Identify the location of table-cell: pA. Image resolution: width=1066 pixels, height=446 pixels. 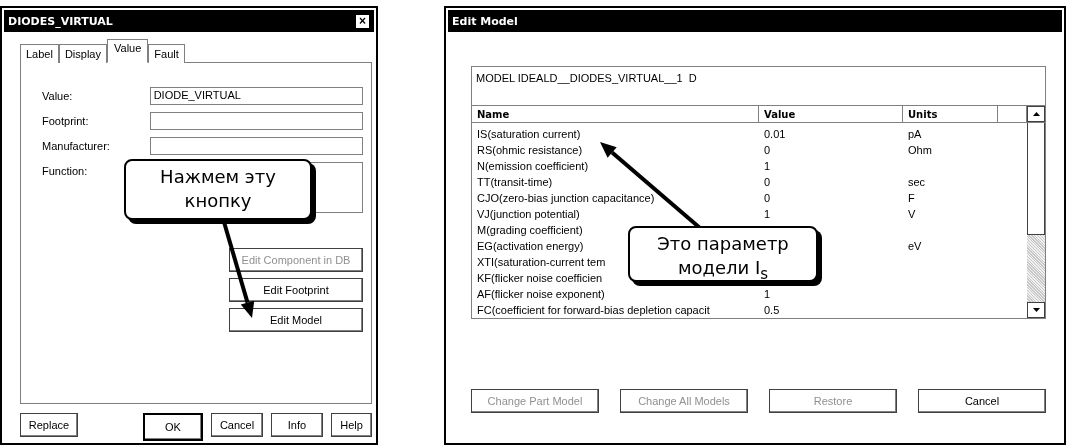
(915, 134).